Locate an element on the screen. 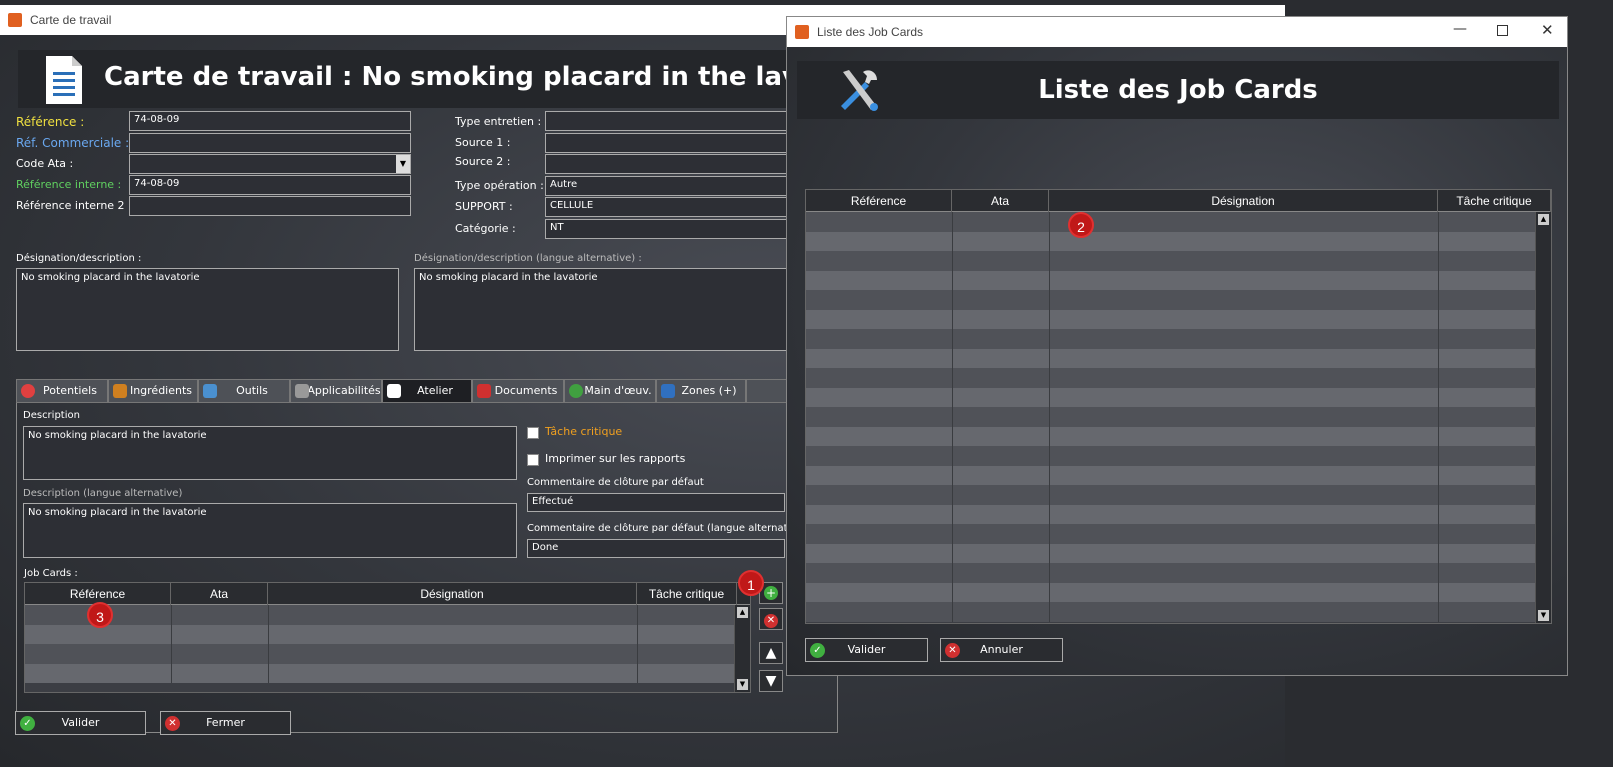 The height and width of the screenshot is (767, 1613). tab-zones: Zones (+) is located at coordinates (701, 391).